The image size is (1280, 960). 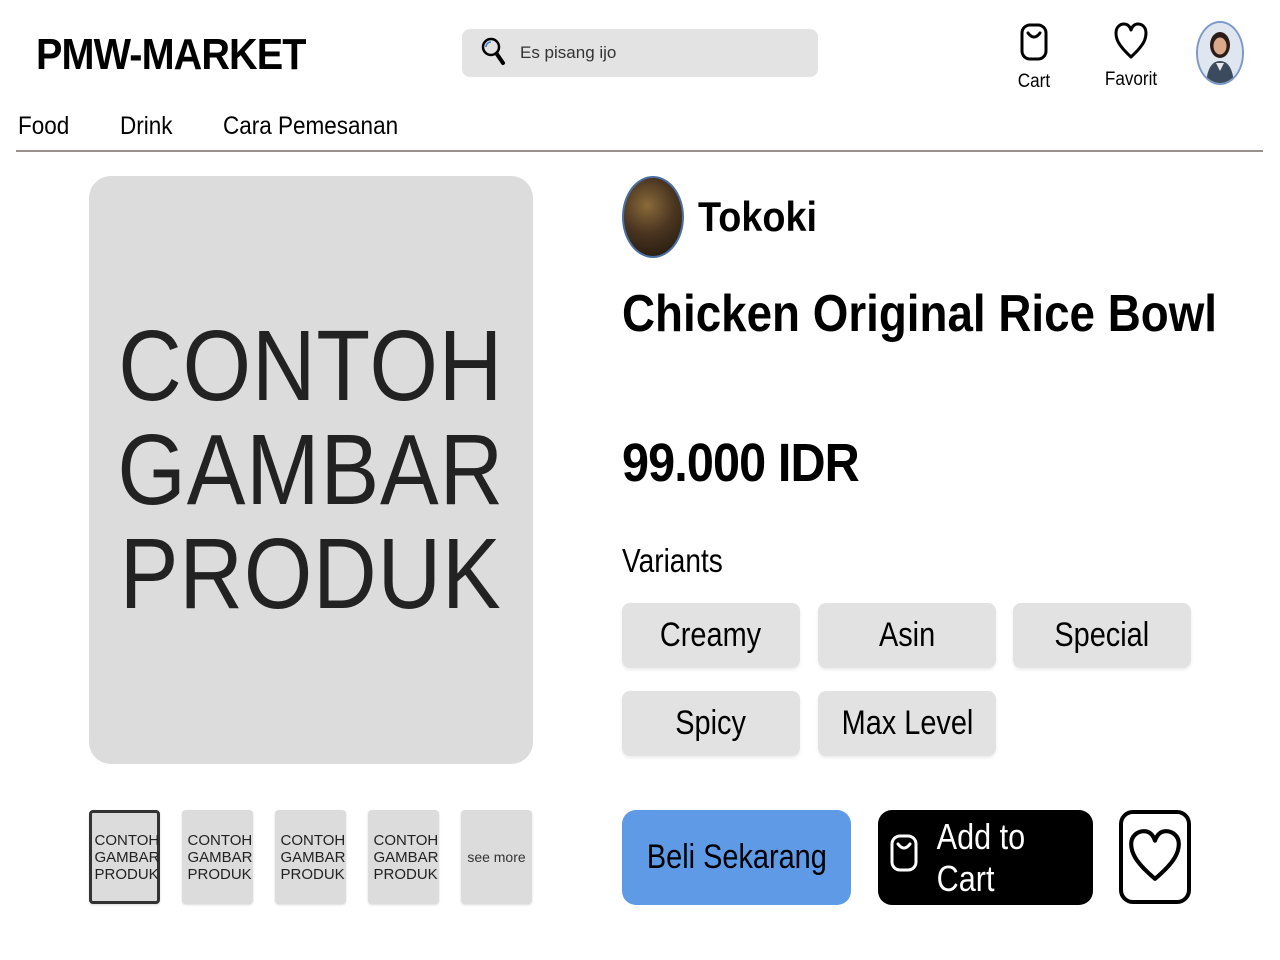 I want to click on store-name: Tokoki, so click(x=757, y=217).